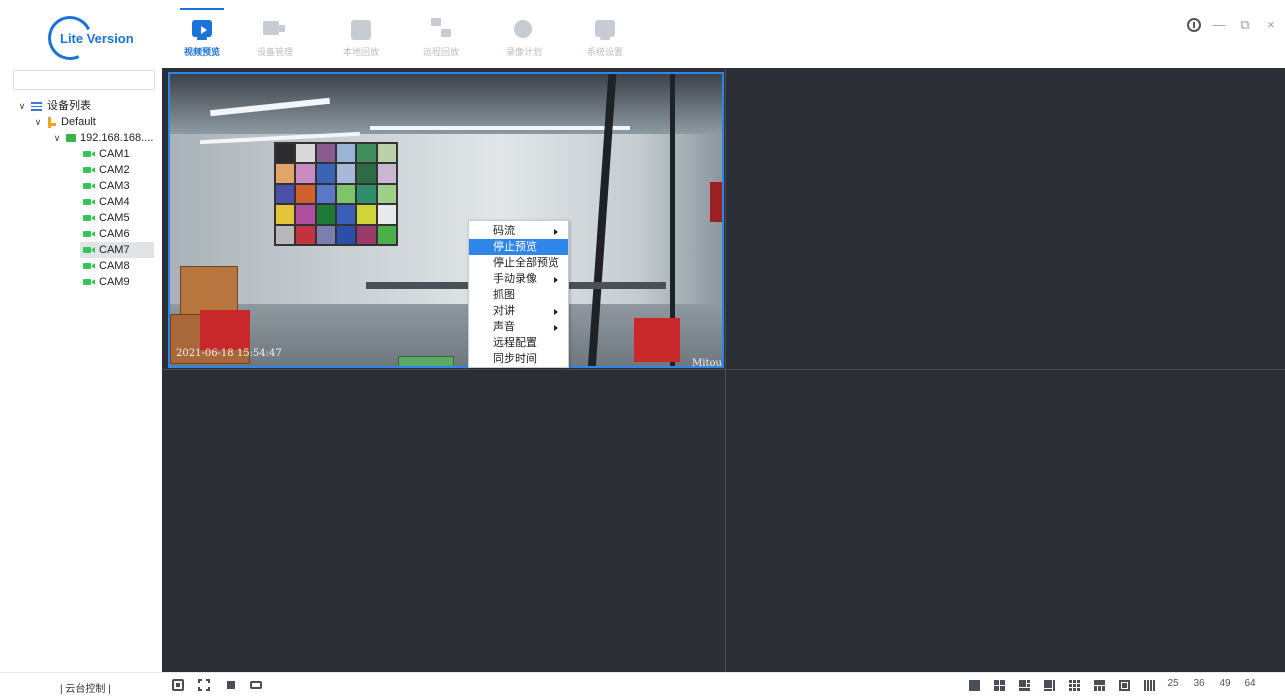 This screenshot has width=1285, height=697. Describe the element at coordinates (1199, 683) in the screenshot. I see `layout-36-button: 36` at that location.